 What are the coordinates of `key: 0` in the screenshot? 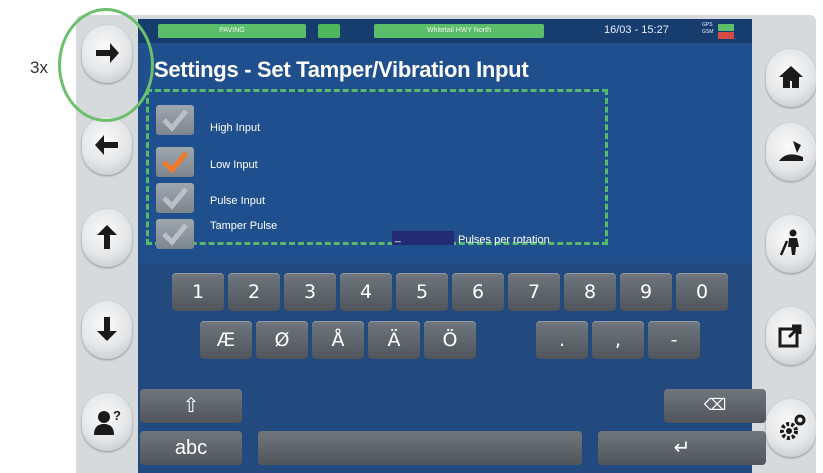 It's located at (702, 292).